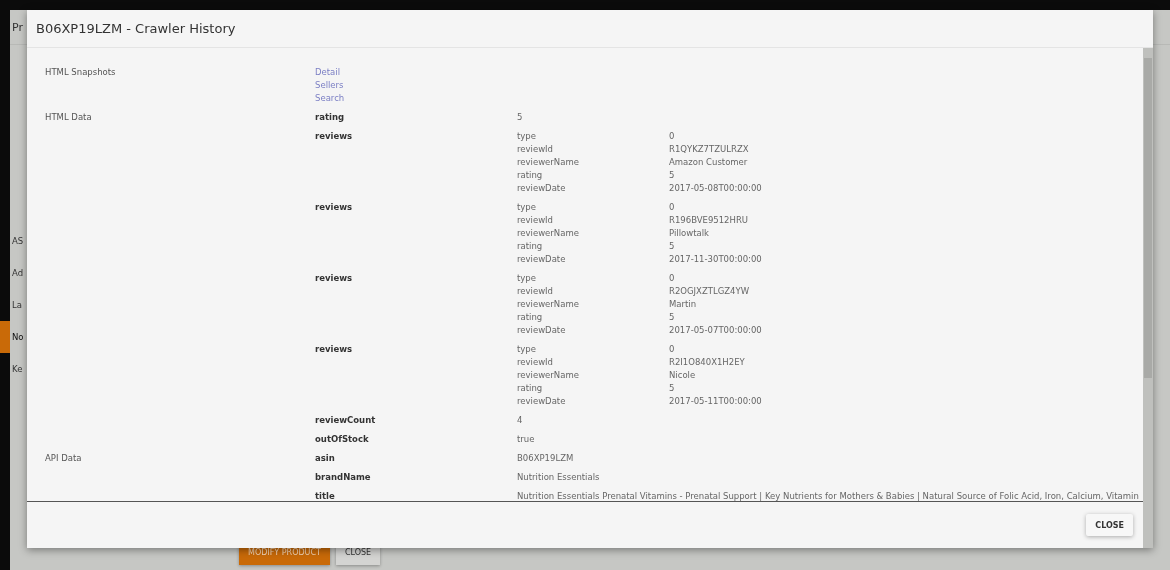 This screenshot has width=1170, height=570. I want to click on section-label: HTML Snapshots, so click(81, 72).